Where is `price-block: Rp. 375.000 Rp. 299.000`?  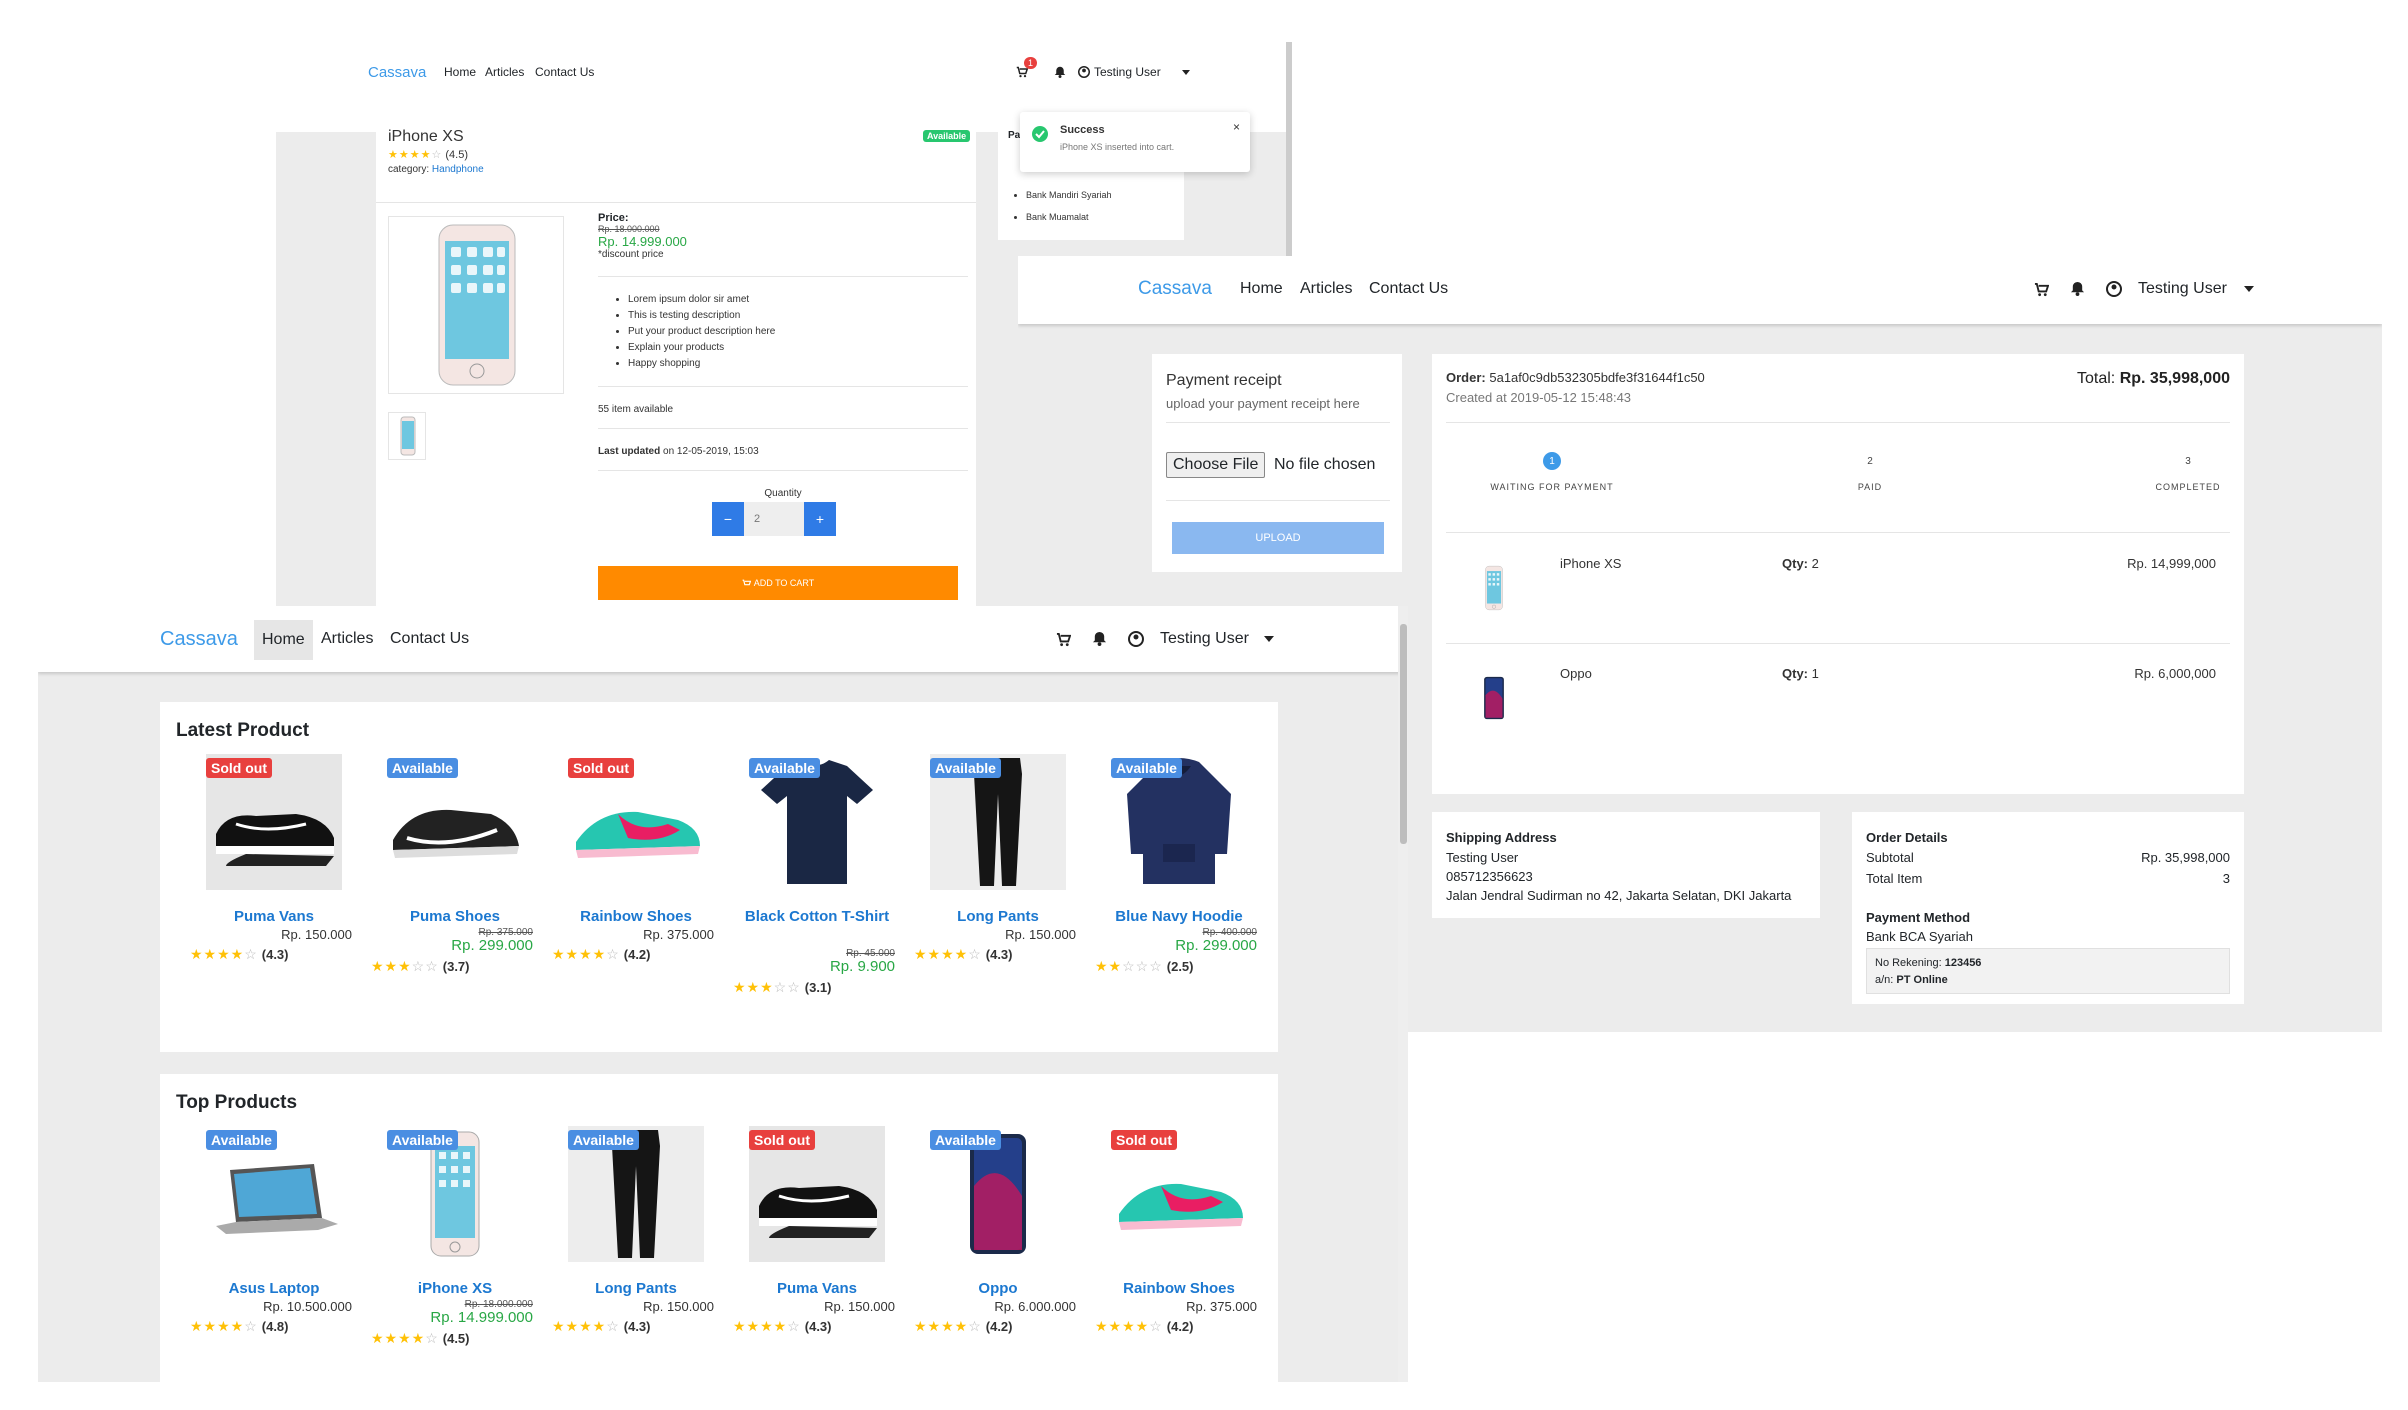 price-block: Rp. 375.000 Rp. 299.000 is located at coordinates (449, 940).